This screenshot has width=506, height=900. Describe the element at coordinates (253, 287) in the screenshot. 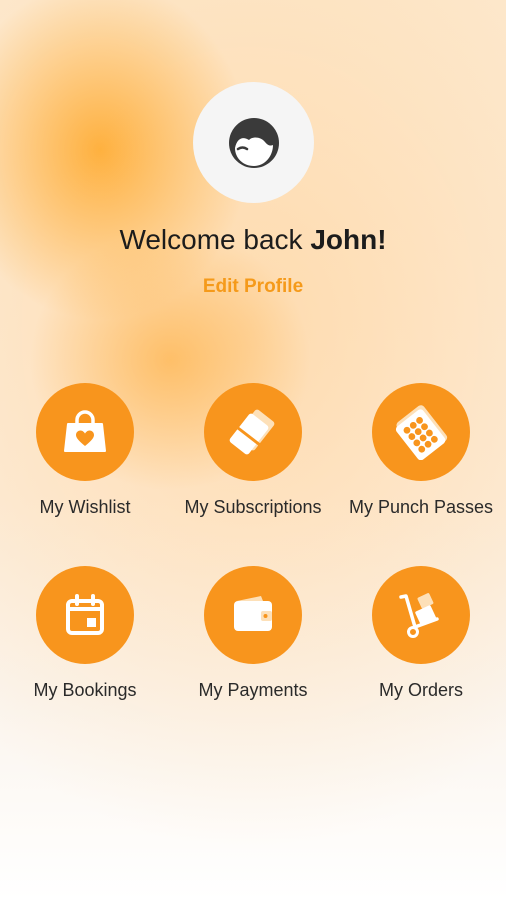

I see `edit-profile-link: Edit Profile` at that location.